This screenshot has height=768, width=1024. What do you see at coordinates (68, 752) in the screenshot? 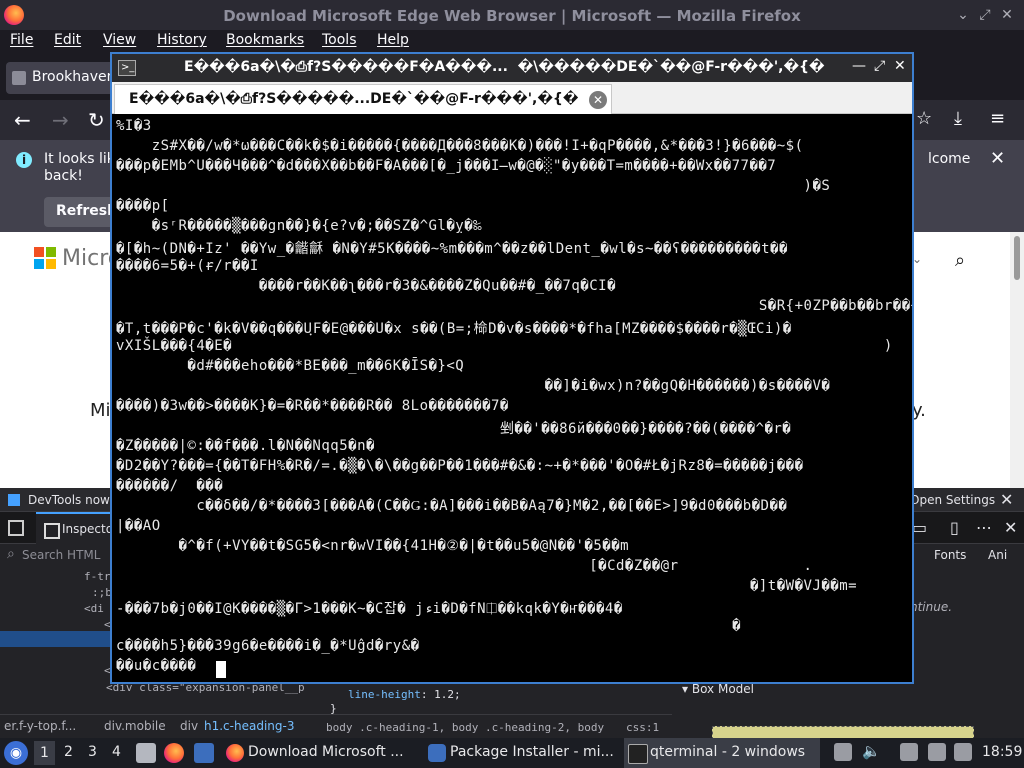
I see `workspace-2: 2` at bounding box center [68, 752].